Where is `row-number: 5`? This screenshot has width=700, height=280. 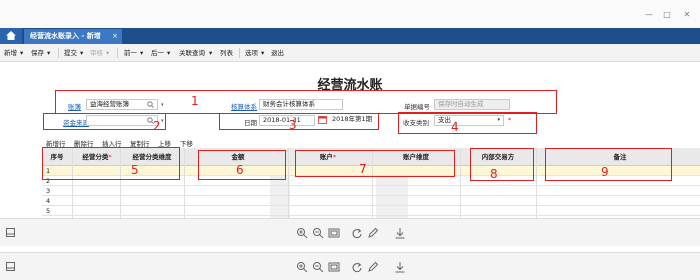
row-number: 5 is located at coordinates (48, 211).